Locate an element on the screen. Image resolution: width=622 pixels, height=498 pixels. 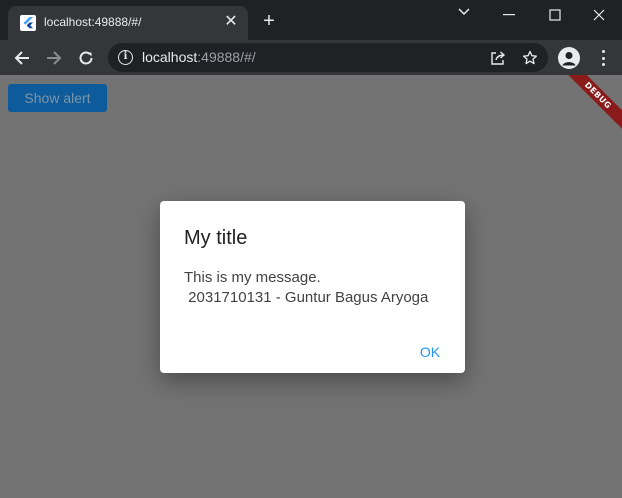
close-window-icon is located at coordinates (599, 15).